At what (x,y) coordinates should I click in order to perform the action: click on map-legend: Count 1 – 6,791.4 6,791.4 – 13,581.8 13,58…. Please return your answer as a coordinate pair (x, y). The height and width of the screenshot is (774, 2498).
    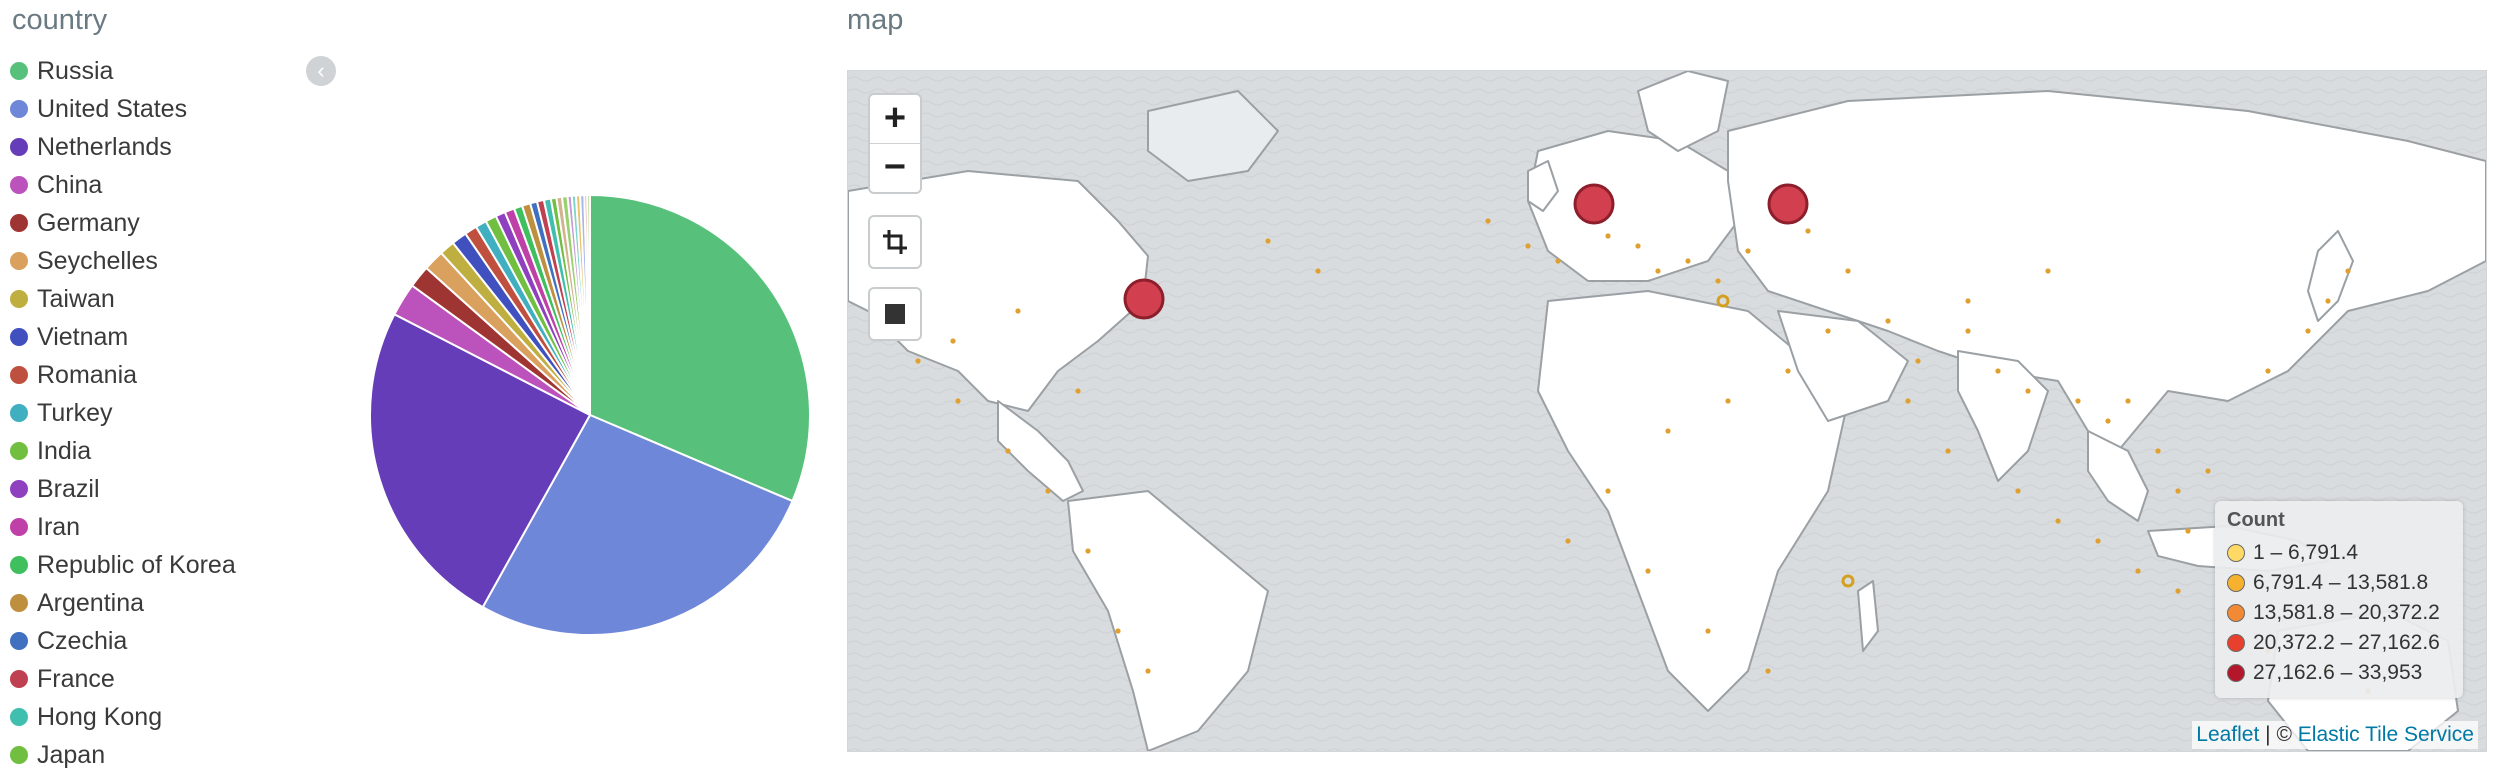
    Looking at the image, I should click on (2339, 599).